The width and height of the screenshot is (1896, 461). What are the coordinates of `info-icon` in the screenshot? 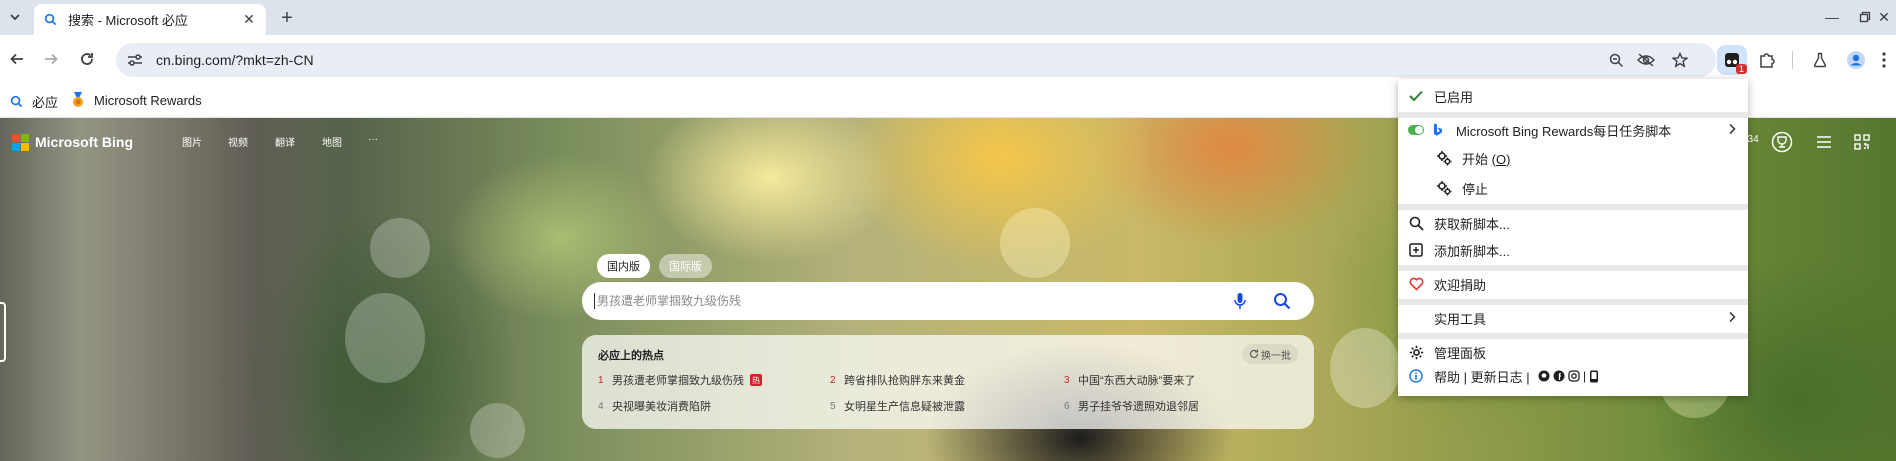 It's located at (1416, 376).